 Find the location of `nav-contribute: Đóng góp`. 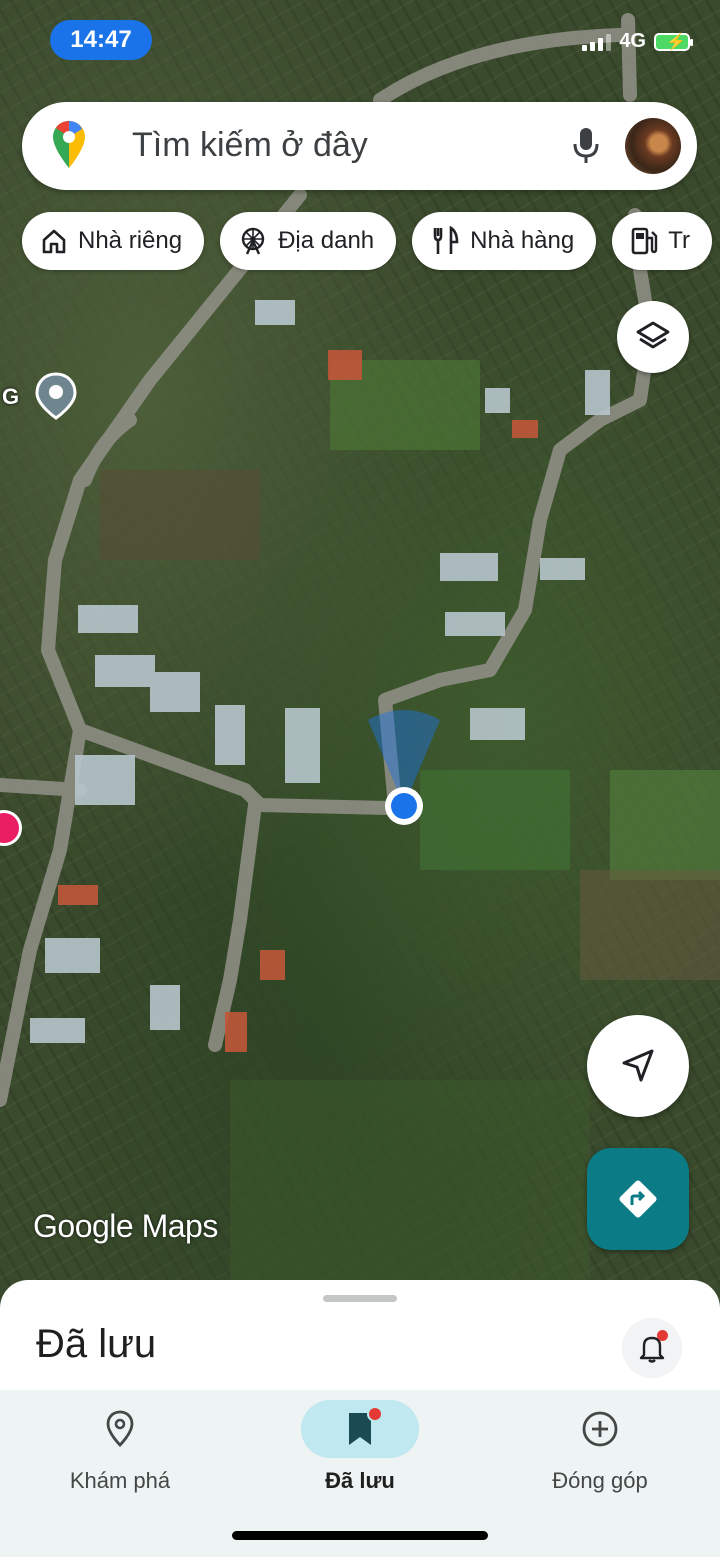

nav-contribute: Đóng góp is located at coordinates (600, 1450).